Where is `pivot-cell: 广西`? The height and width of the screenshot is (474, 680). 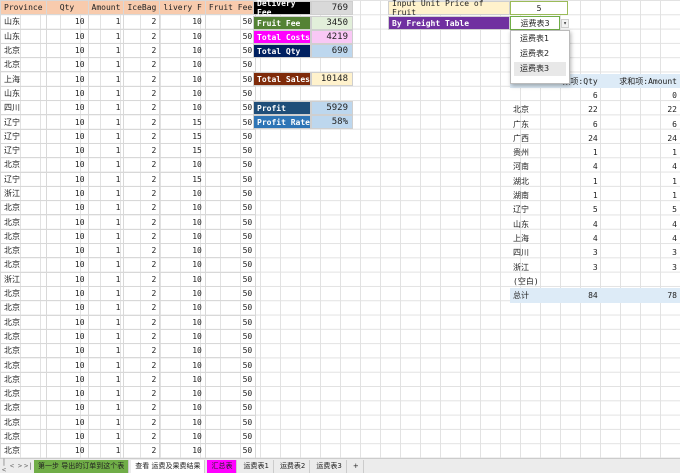 pivot-cell: 广西 is located at coordinates (529, 138).